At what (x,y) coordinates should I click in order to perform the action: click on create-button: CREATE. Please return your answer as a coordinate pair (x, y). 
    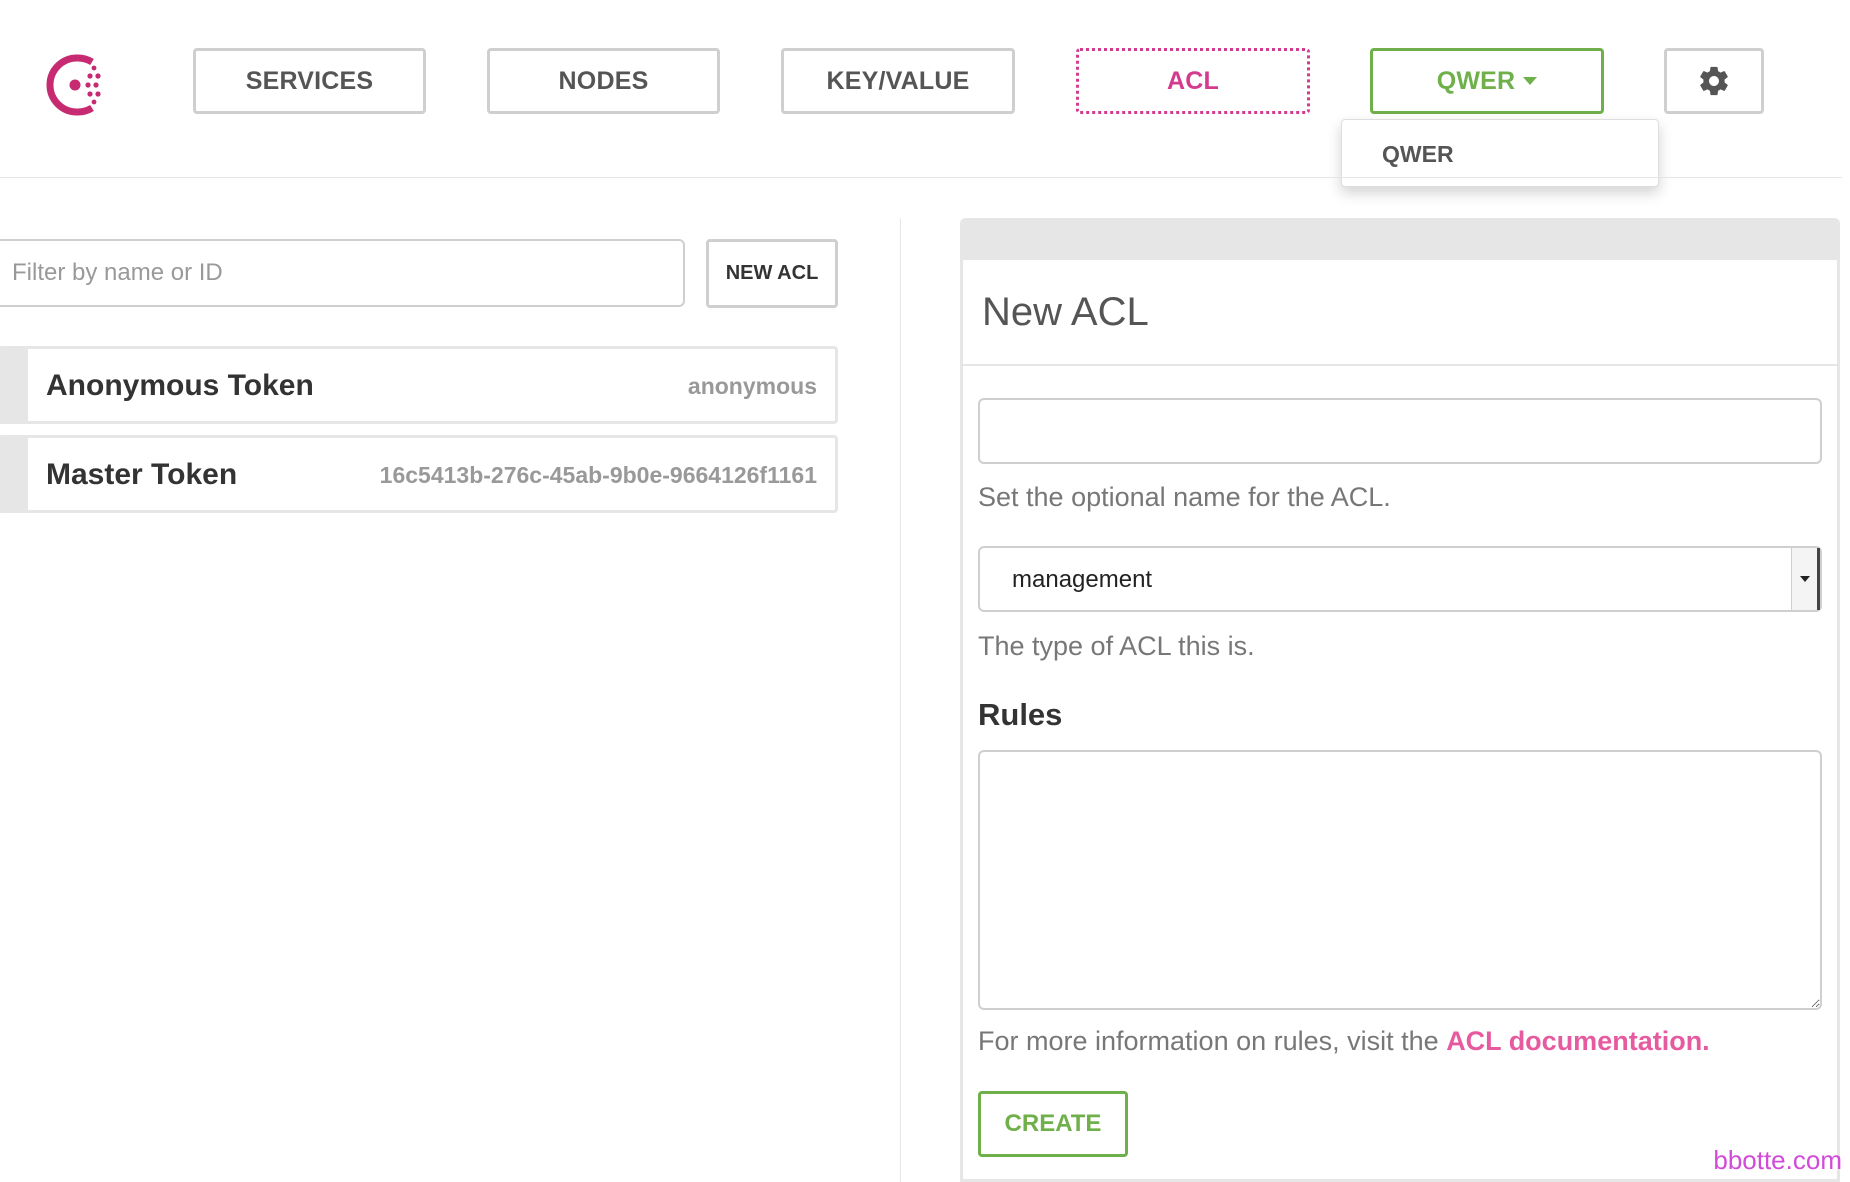
    Looking at the image, I should click on (1053, 1124).